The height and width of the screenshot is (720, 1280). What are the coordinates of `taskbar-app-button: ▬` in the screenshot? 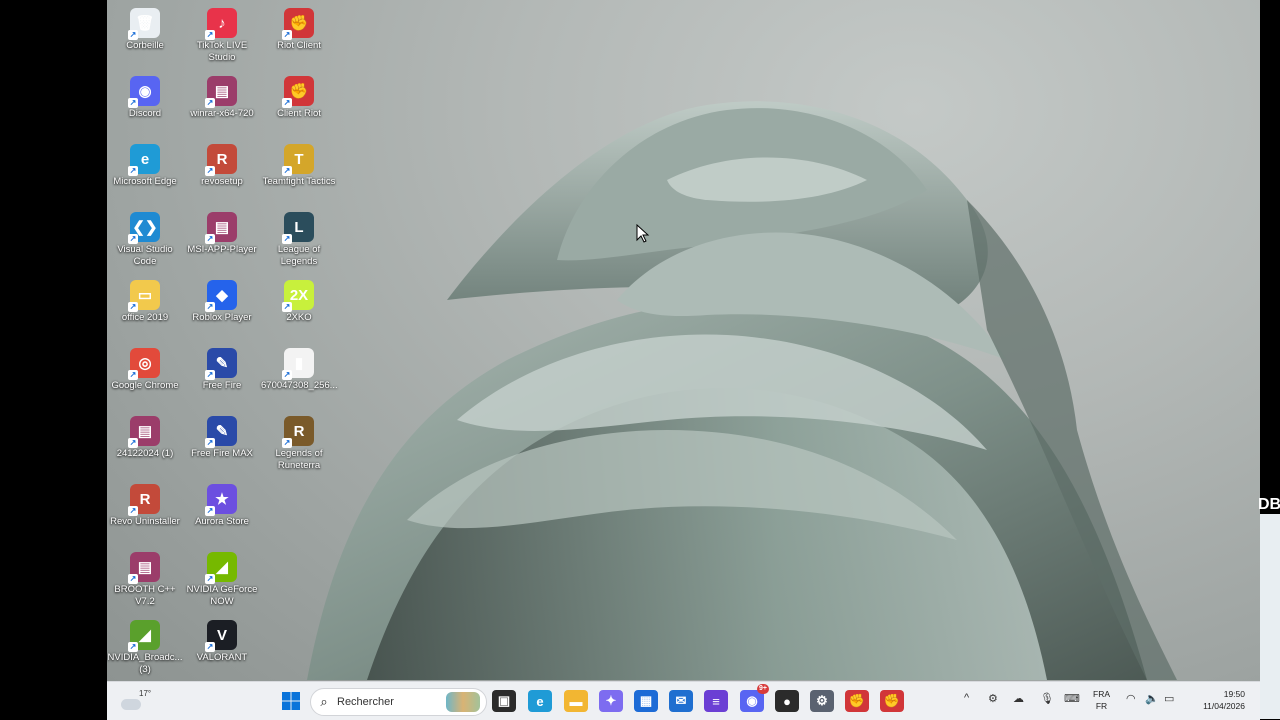 It's located at (576, 701).